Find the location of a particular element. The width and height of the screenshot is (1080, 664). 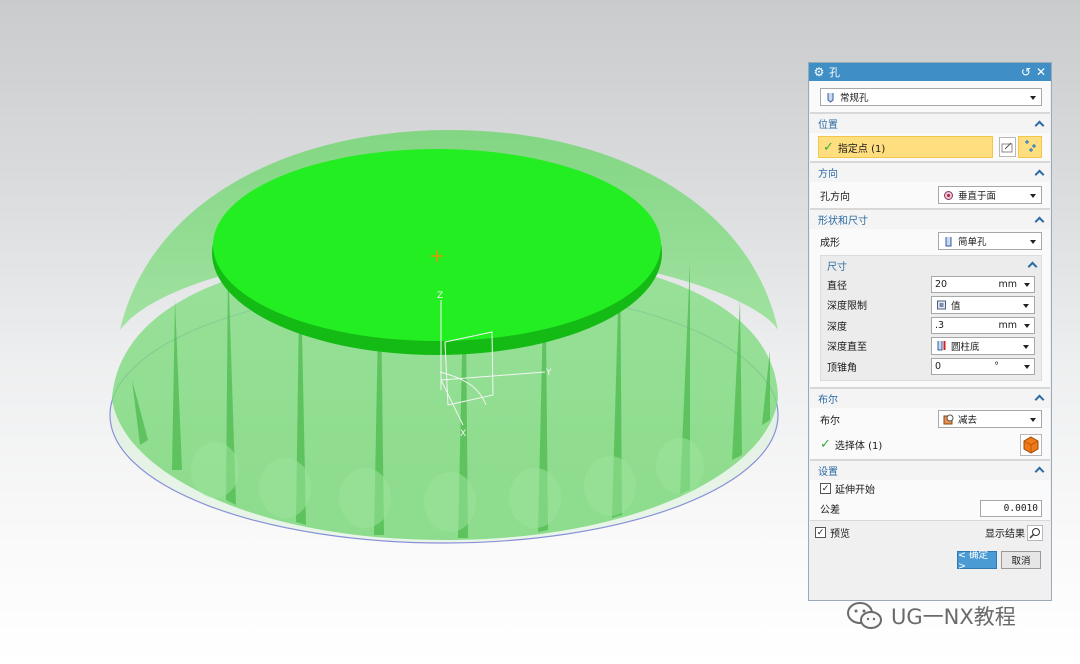

cancel-button: 取消 is located at coordinates (1021, 559).